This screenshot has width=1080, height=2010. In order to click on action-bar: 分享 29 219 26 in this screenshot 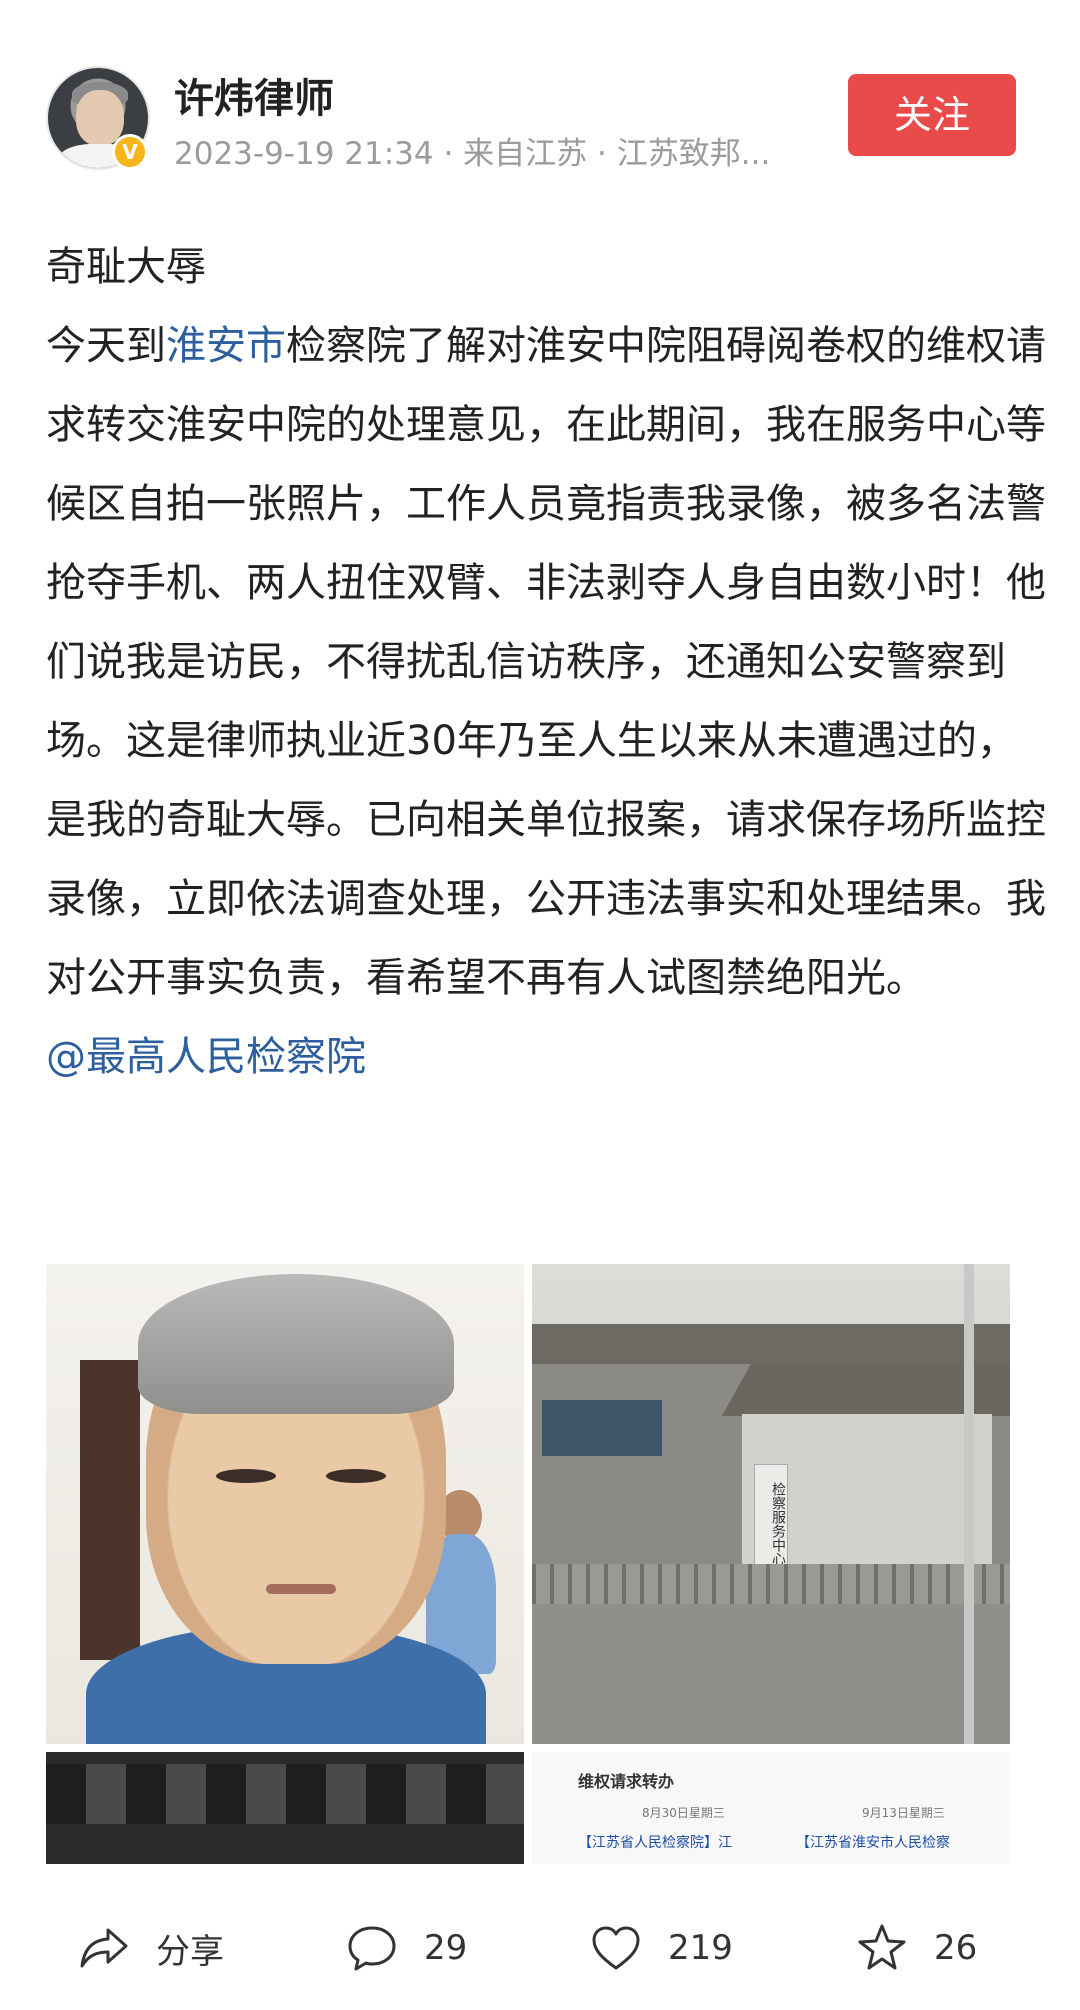, I will do `click(540, 1955)`.